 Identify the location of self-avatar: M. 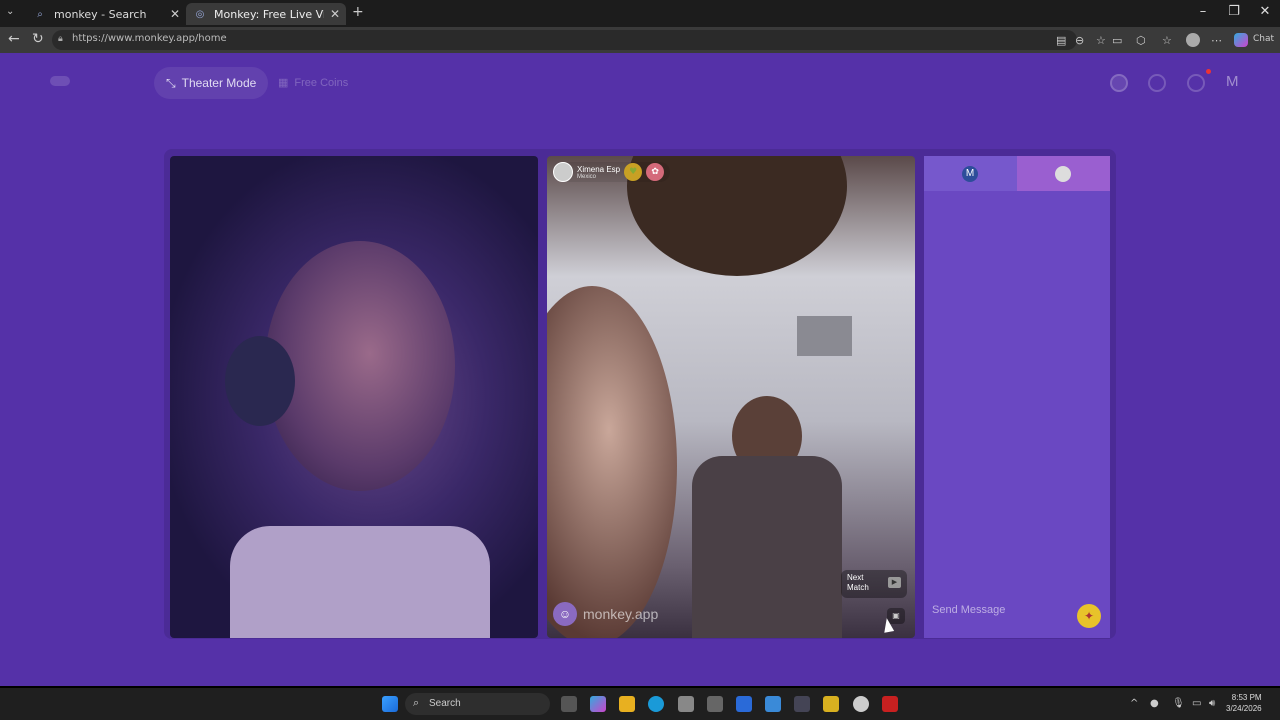
(970, 174).